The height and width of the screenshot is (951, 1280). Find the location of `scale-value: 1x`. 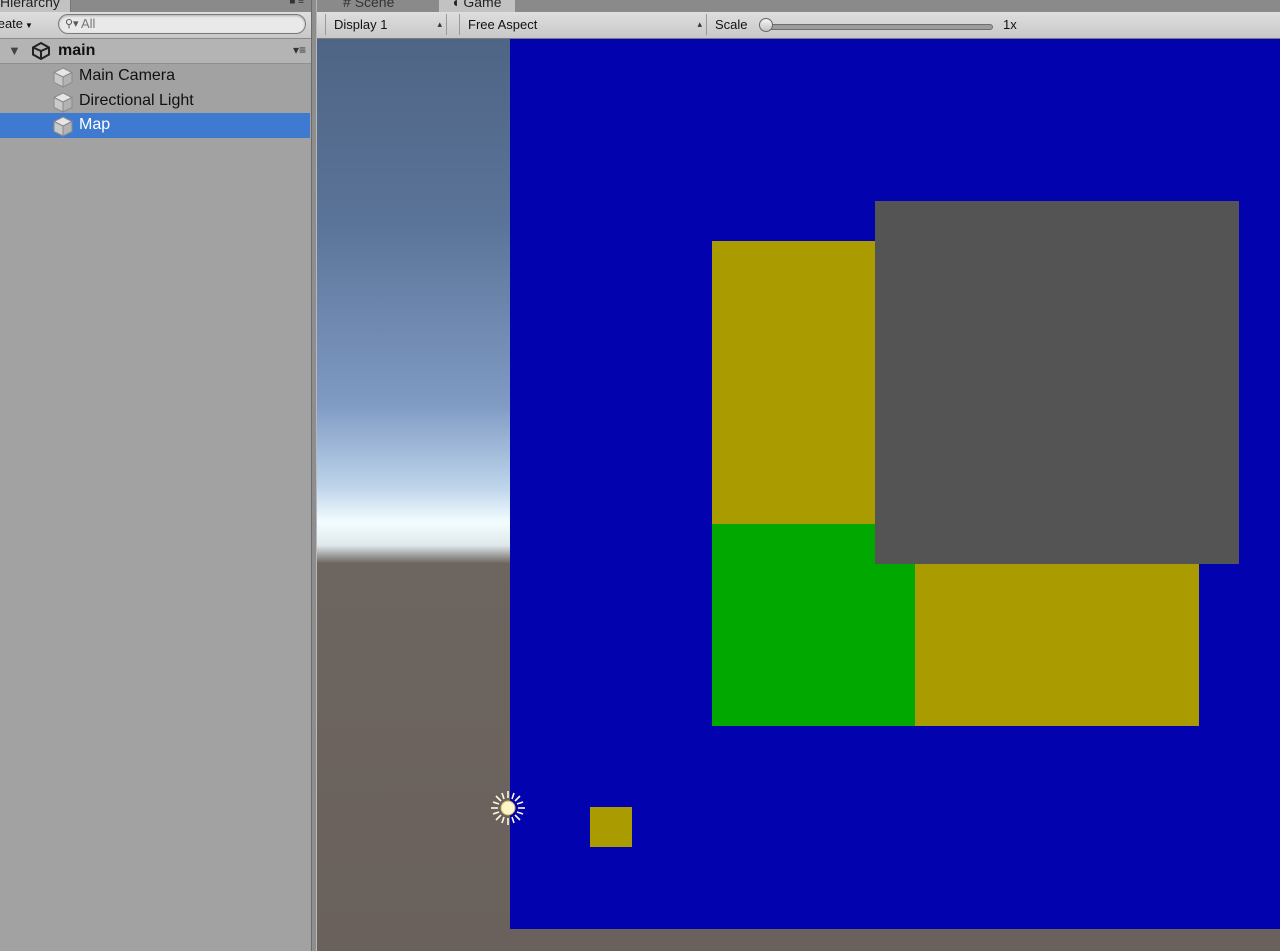

scale-value: 1x is located at coordinates (1010, 24).